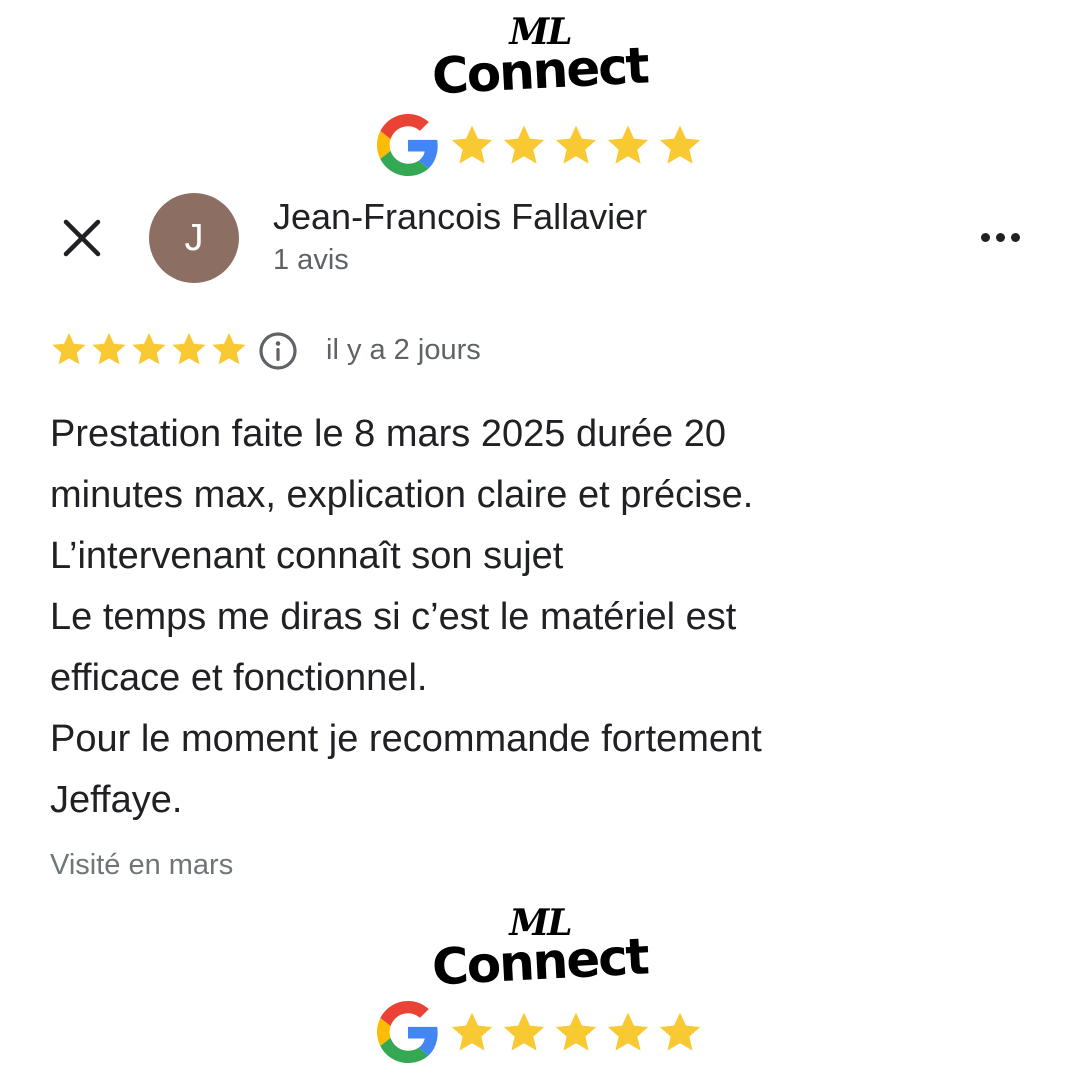  I want to click on avatar-initial: J, so click(194, 237).